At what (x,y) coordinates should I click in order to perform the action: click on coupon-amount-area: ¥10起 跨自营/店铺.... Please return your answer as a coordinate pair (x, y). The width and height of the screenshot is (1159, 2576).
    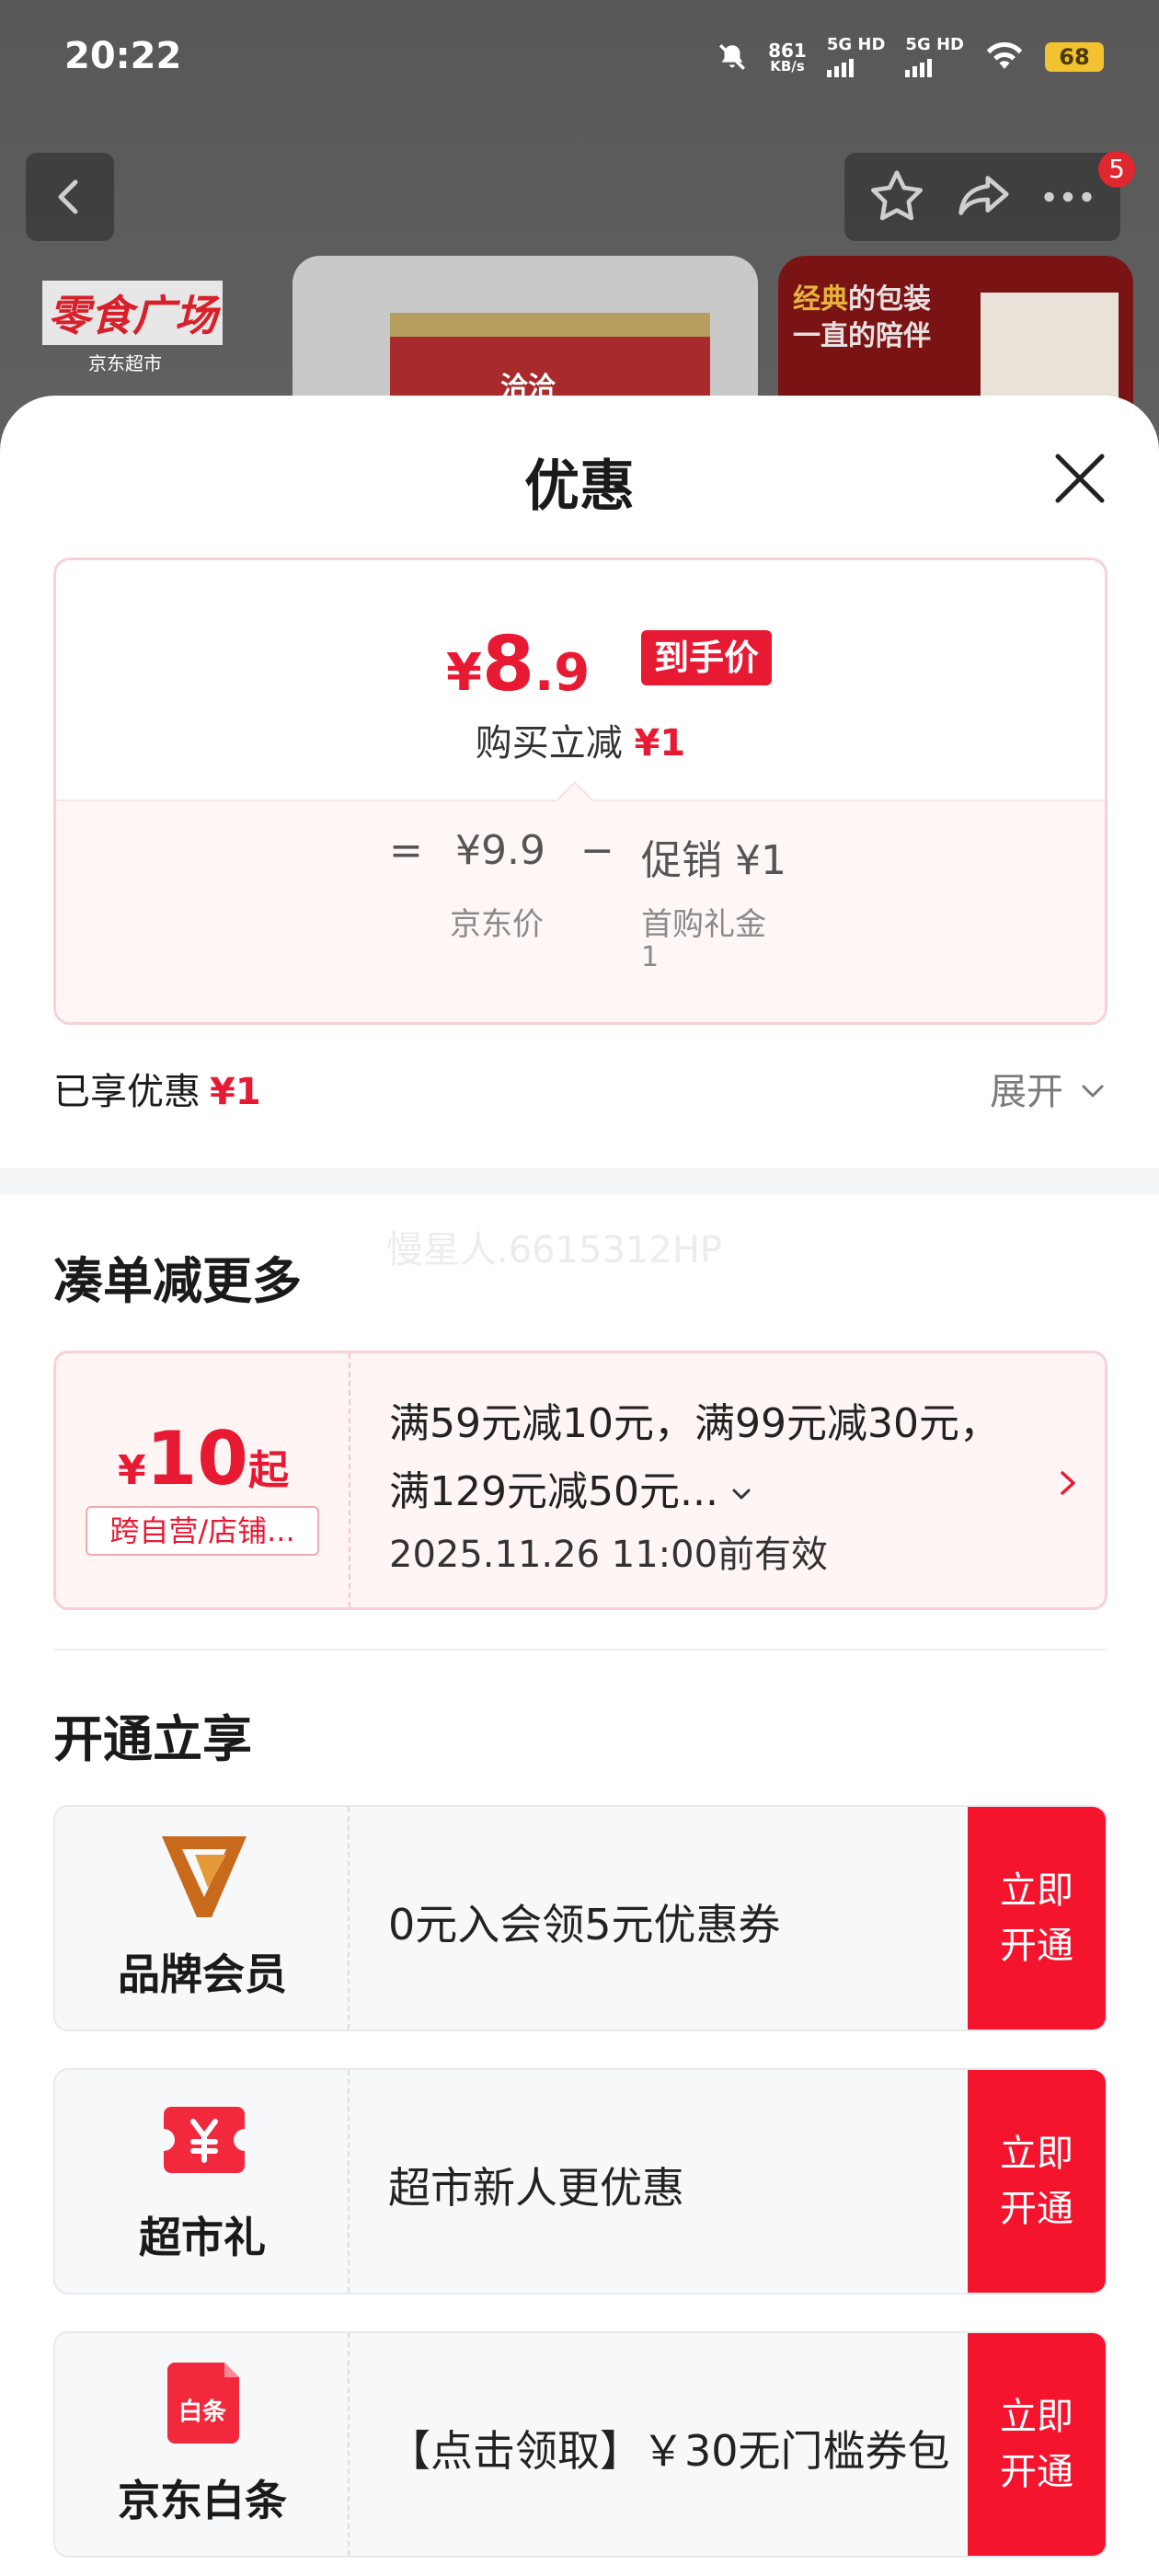
    Looking at the image, I should click on (203, 1480).